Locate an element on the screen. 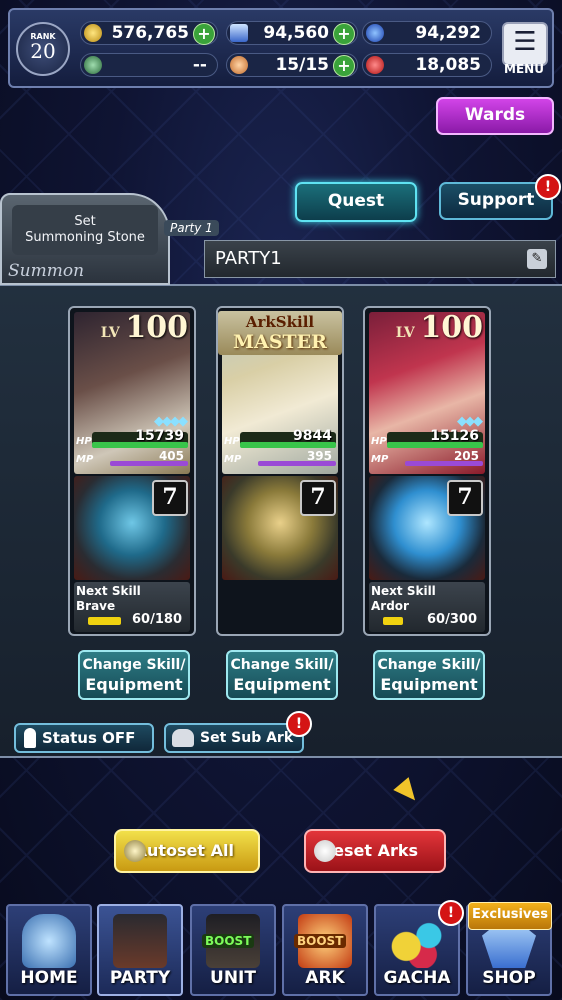  ark-skill-label: ArkSkill is located at coordinates (280, 322).